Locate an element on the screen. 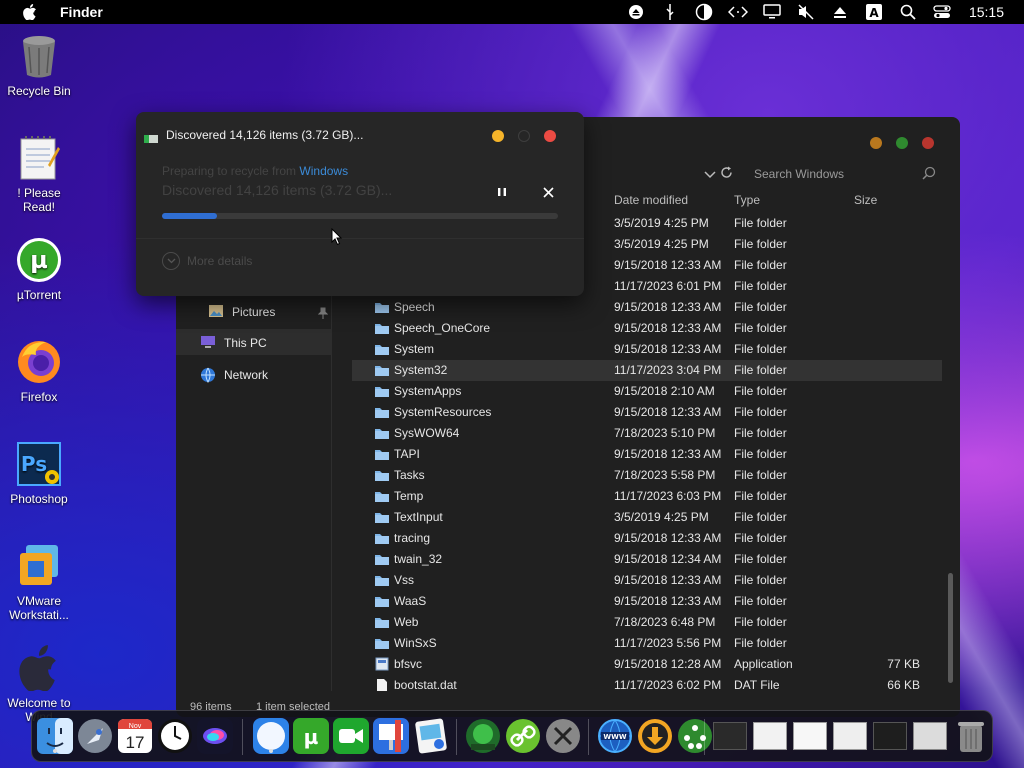  keyboard-a-icon: A is located at coordinates (874, 12).